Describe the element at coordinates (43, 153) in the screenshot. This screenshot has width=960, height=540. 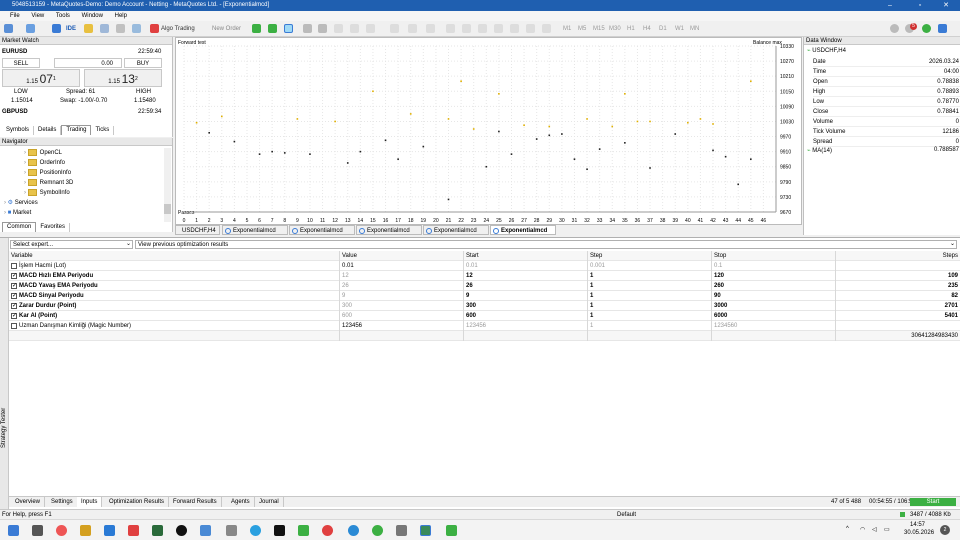
I see `nav-item-opencl: › OpenCL` at that location.